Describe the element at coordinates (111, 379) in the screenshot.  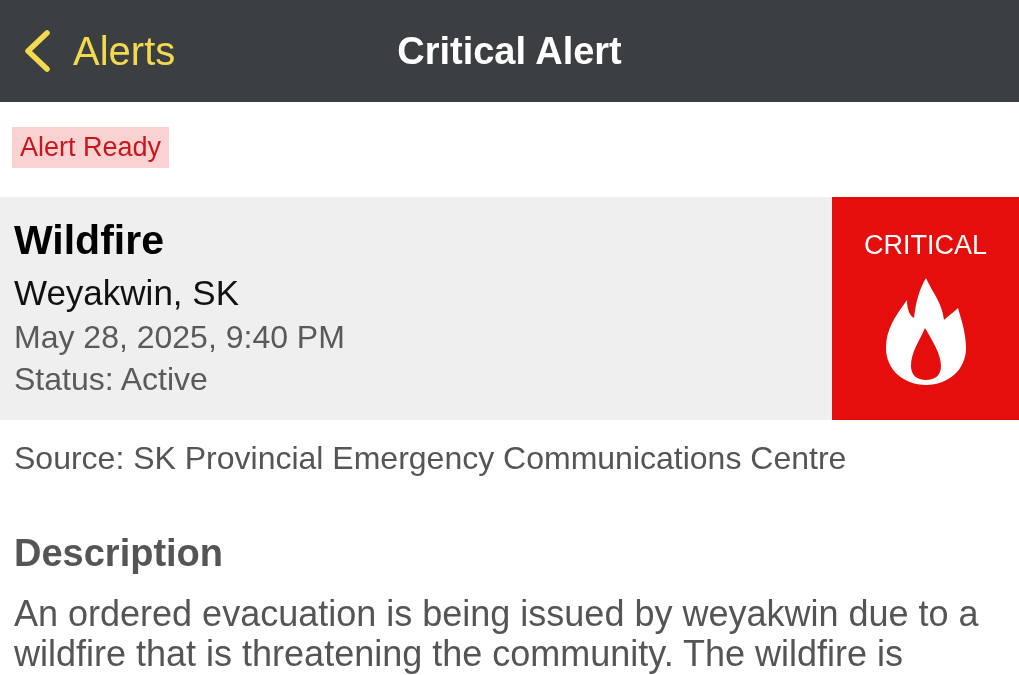
I see `status-text: Status: Active` at that location.